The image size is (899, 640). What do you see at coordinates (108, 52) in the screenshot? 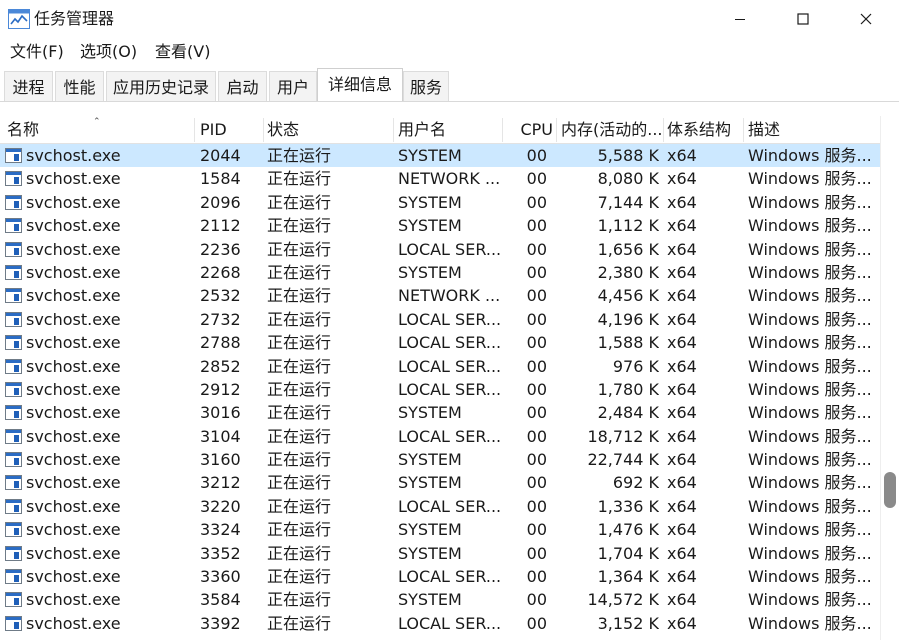
I see `menu-options: 选项(O)` at bounding box center [108, 52].